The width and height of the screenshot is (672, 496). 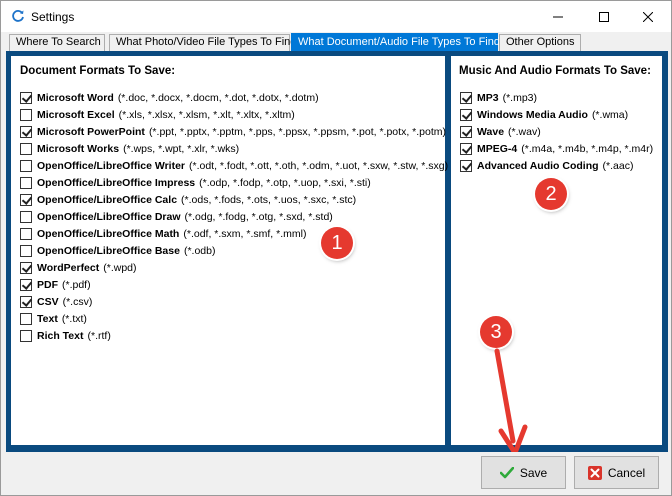 I want to click on window-title: Settings, so click(x=53, y=17).